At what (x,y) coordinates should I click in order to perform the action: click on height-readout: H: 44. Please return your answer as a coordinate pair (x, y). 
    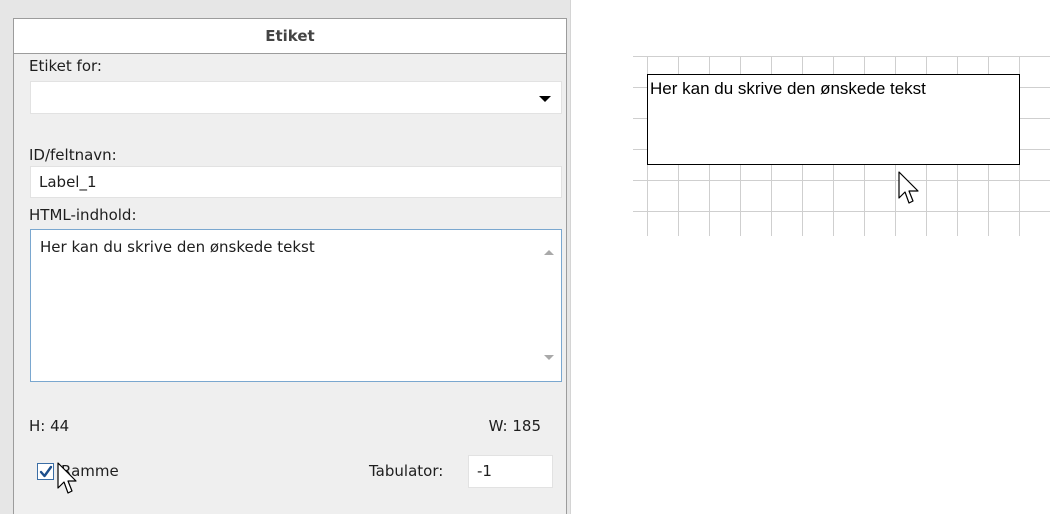
    Looking at the image, I should click on (49, 426).